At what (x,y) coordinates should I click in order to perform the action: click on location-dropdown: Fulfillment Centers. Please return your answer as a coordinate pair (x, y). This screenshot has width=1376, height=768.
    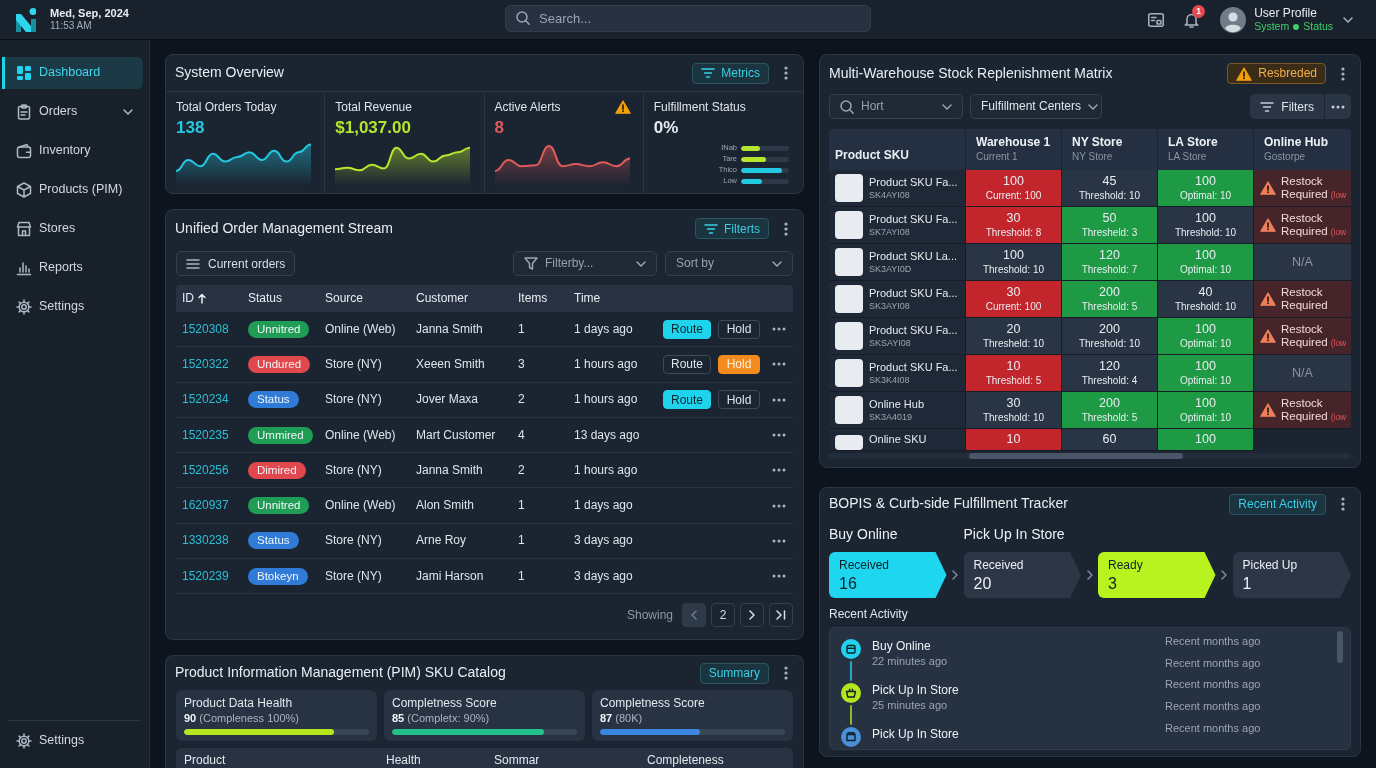
    Looking at the image, I should click on (1036, 106).